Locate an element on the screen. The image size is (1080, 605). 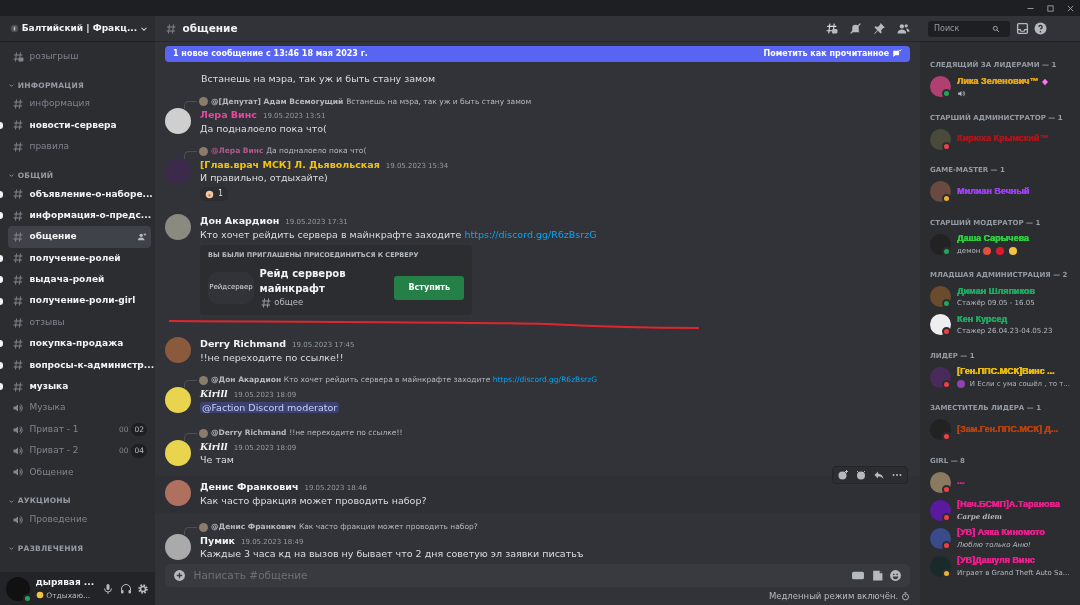
maximize-icon is located at coordinates (1050, 8).